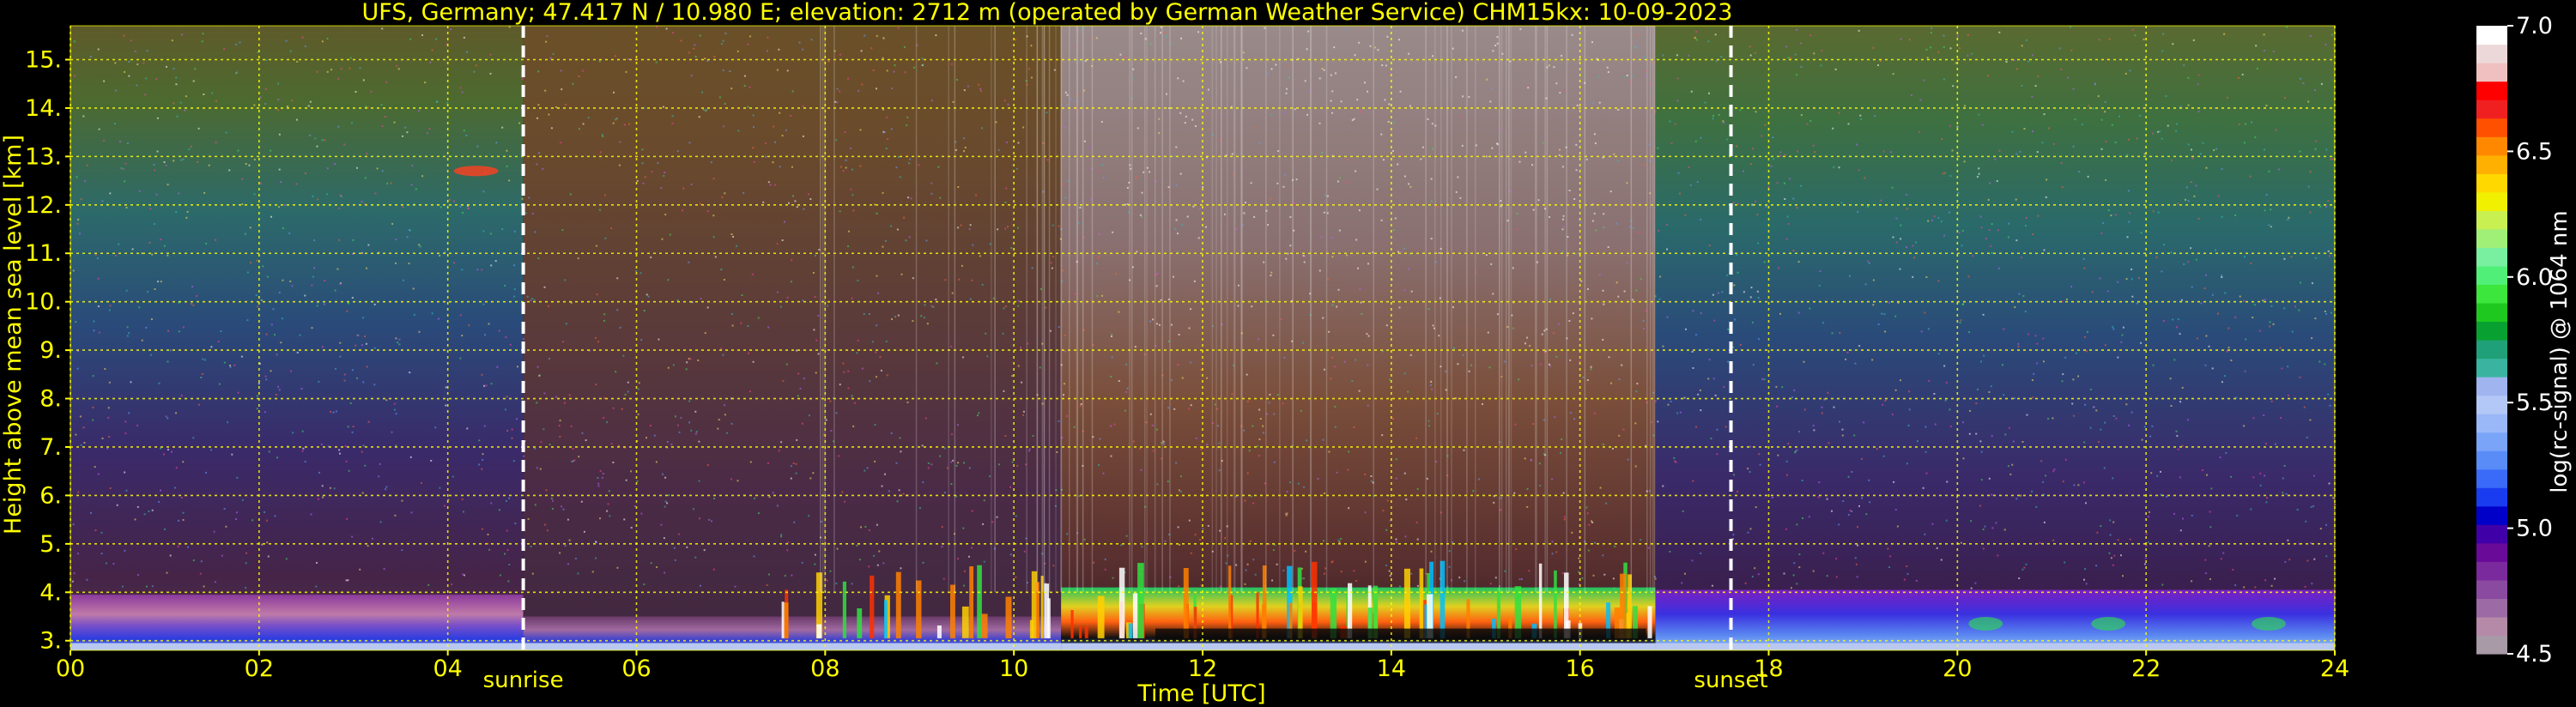 This screenshot has width=2576, height=707. What do you see at coordinates (50, 447) in the screenshot?
I see `y-tick-label: 7.` at bounding box center [50, 447].